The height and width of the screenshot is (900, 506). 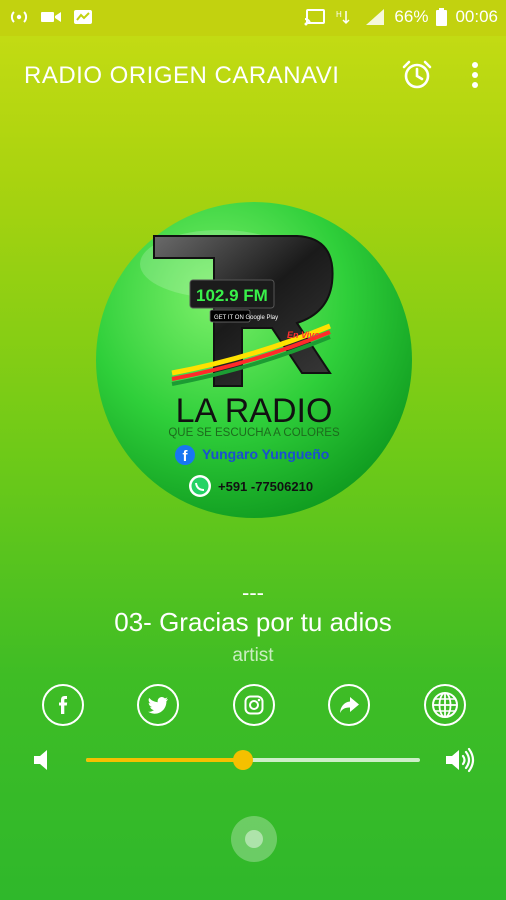 I want to click on battery-icon, so click(x=442, y=17).